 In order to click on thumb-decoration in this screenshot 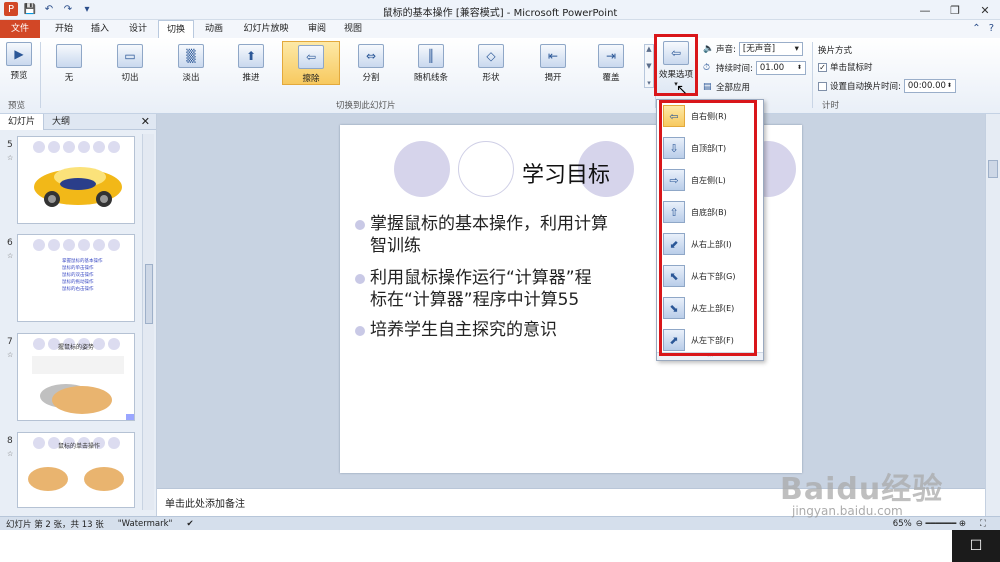, I will do `click(76, 245)`.